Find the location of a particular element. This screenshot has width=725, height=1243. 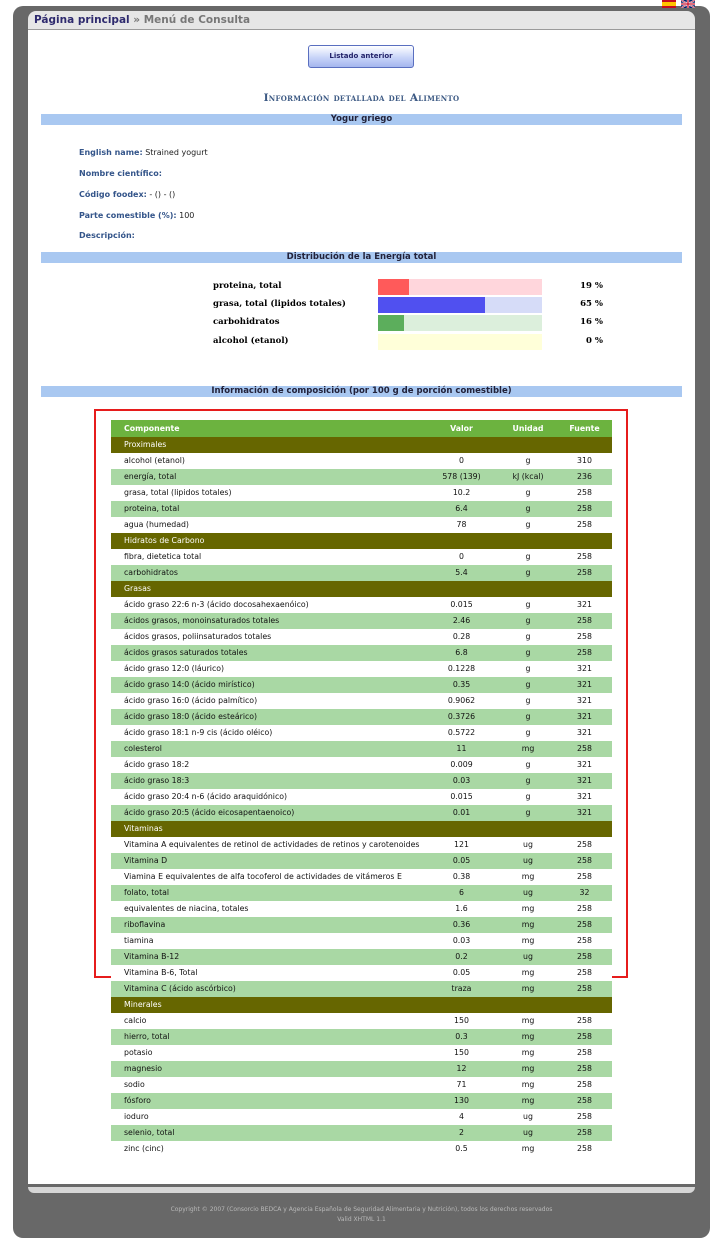

energy-percent: 19 % is located at coordinates (591, 286).